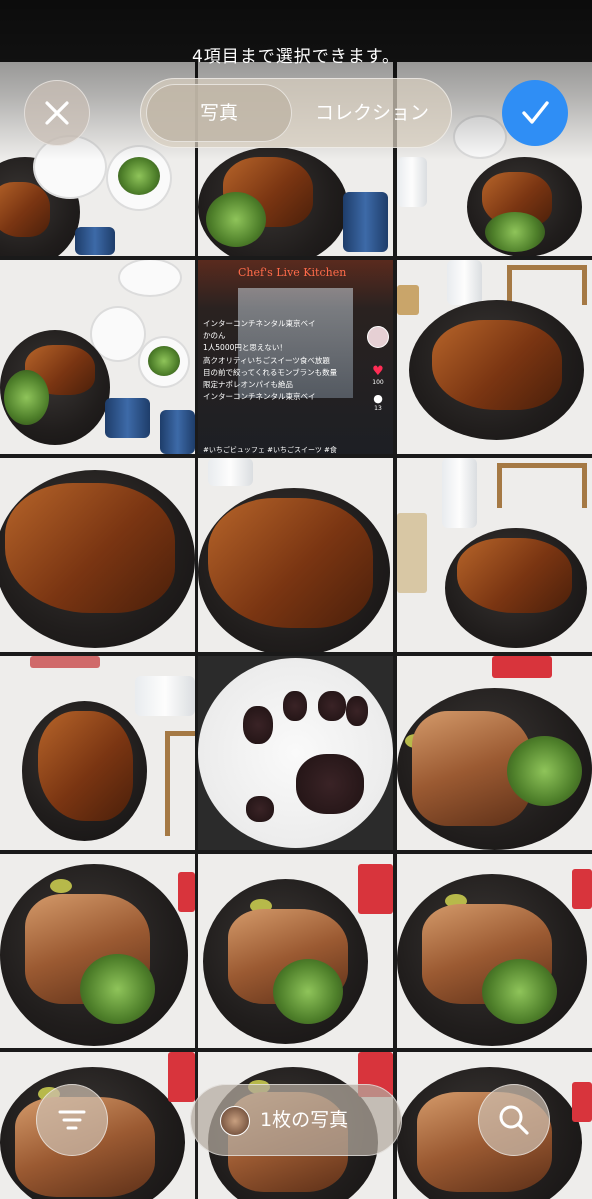 This screenshot has width=592, height=1199. I want to click on tab-photos: 写真, so click(219, 113).